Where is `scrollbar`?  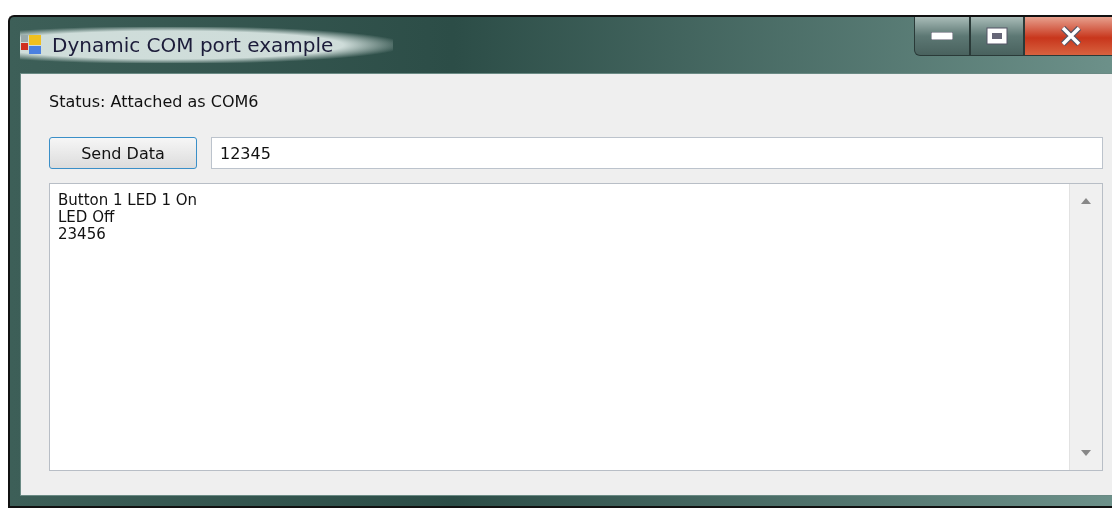 scrollbar is located at coordinates (1085, 327).